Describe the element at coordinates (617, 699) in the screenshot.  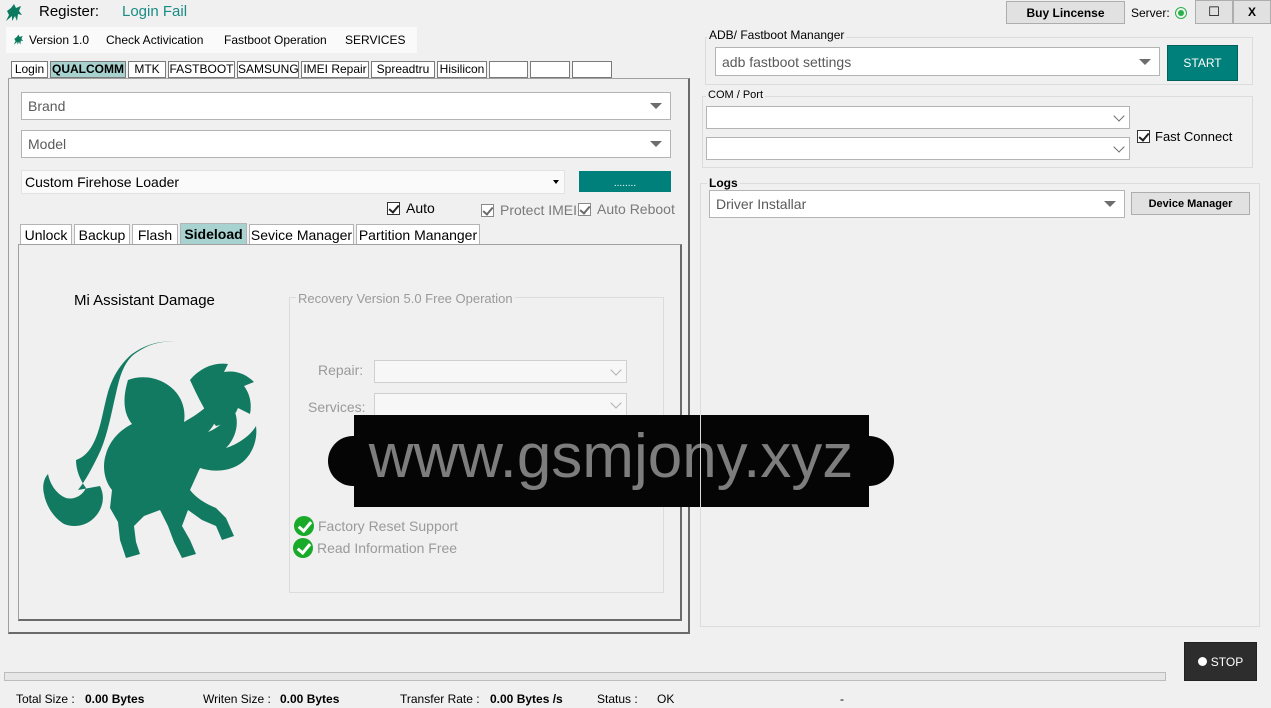
I see `status-label: Status :` at that location.